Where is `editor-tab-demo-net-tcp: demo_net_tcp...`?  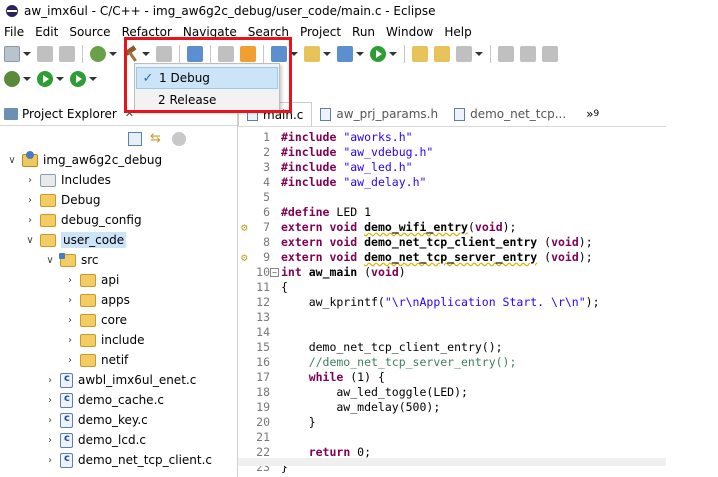
editor-tab-demo-net-tcp: demo_net_tcp... is located at coordinates (510, 114).